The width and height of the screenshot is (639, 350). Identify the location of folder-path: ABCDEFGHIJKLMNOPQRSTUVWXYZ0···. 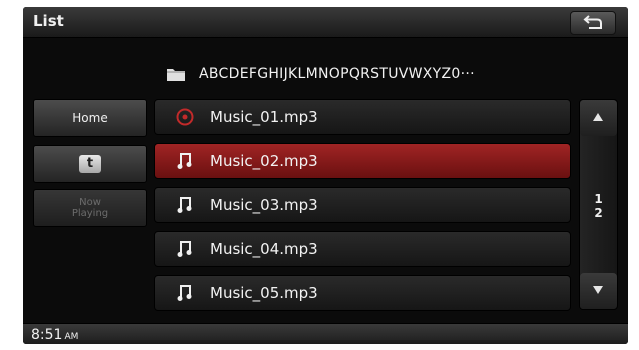
(321, 74).